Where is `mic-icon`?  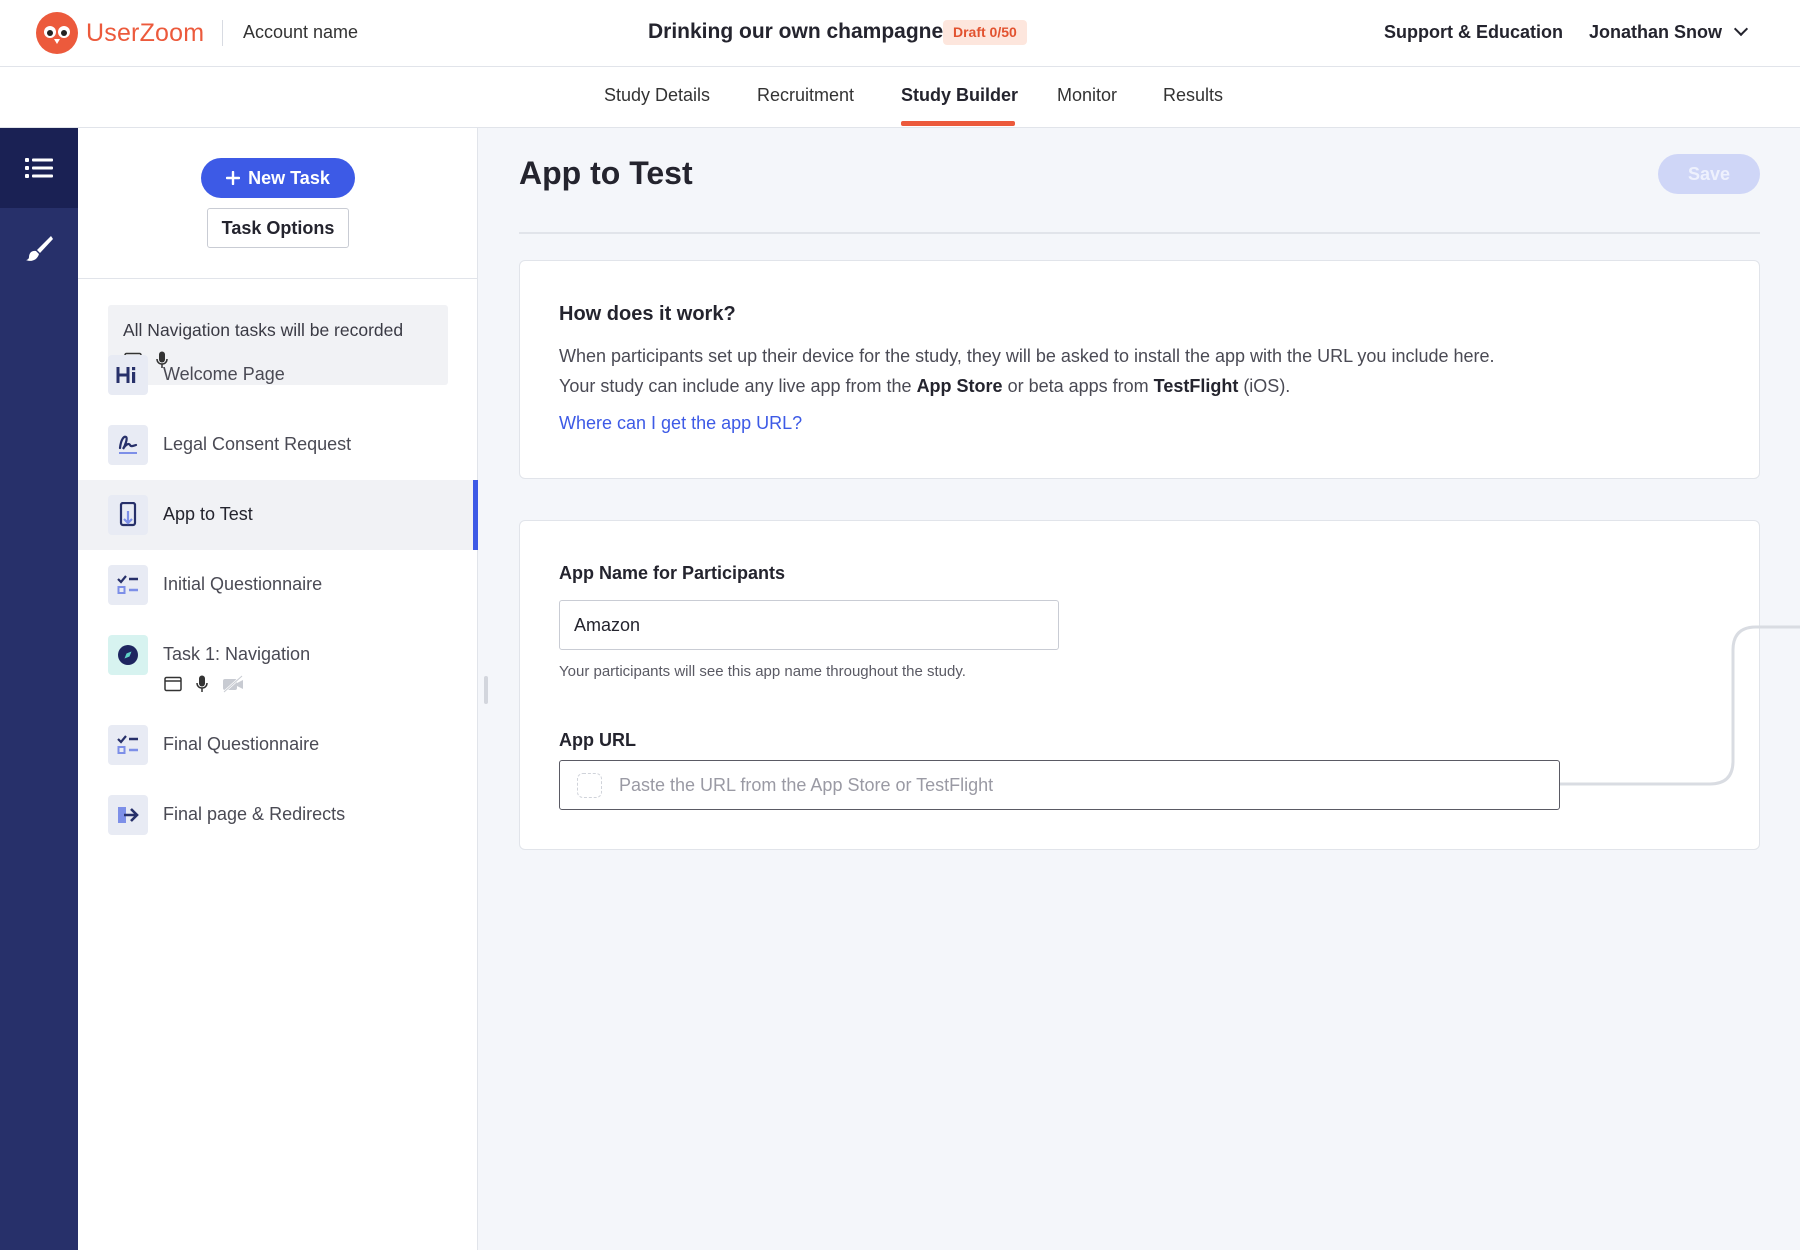
mic-icon is located at coordinates (202, 683).